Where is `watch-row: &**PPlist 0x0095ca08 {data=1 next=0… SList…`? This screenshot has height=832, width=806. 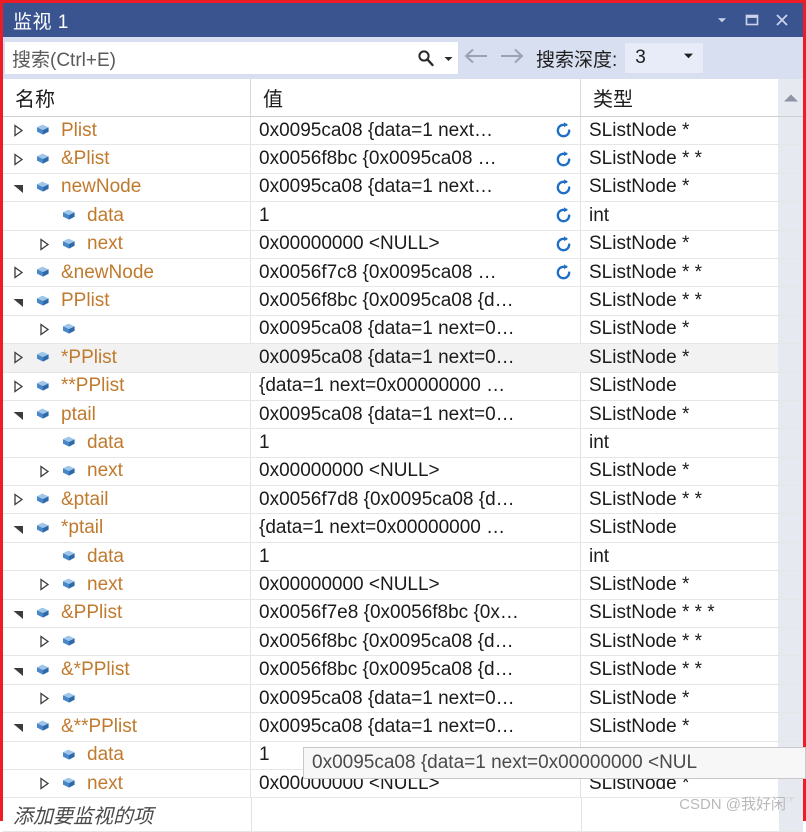
watch-row: &**PPlist 0x0095ca08 {data=1 next=0… SList… is located at coordinates (403, 727).